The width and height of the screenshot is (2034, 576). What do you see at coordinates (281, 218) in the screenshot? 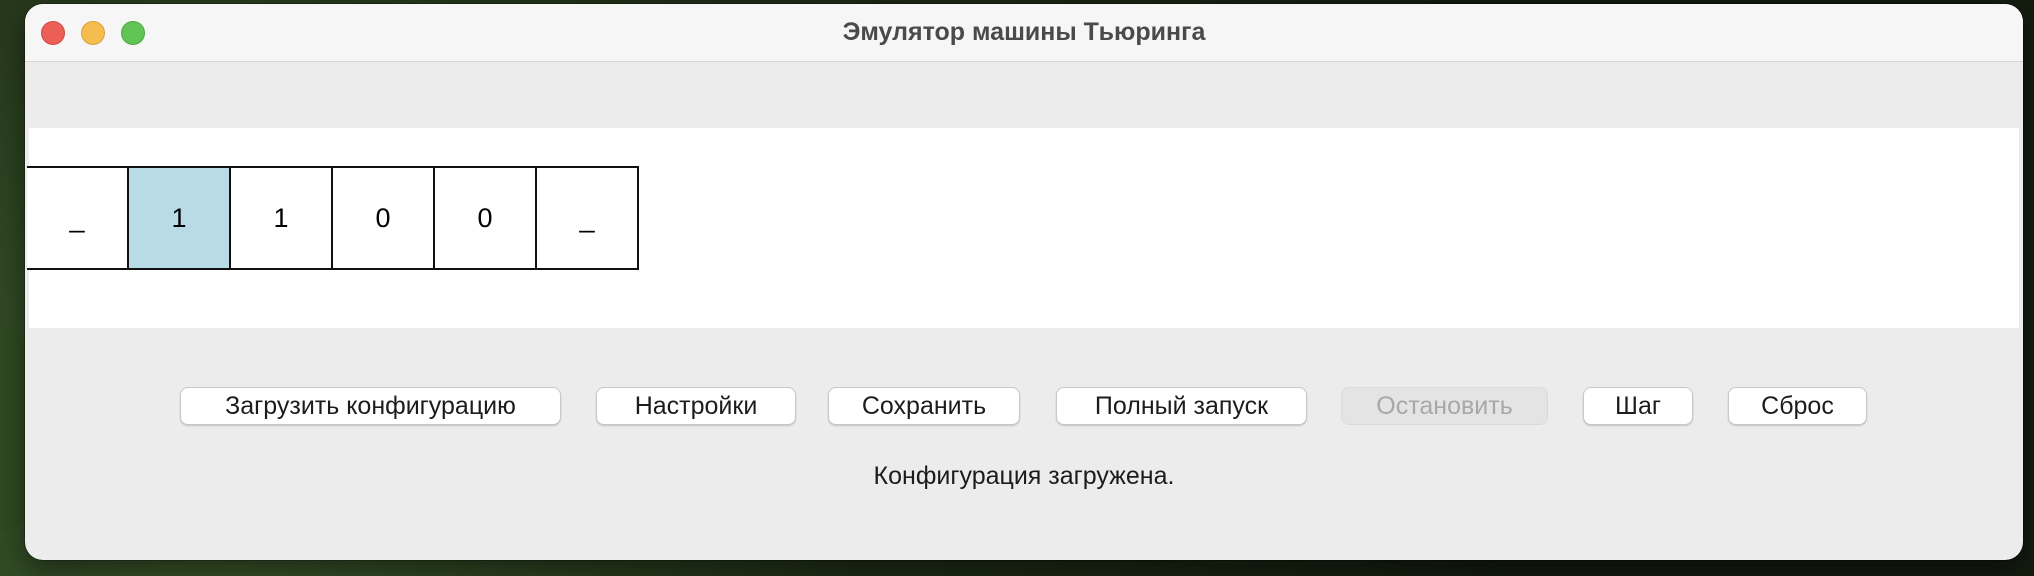
I see `tape-cell: 1` at bounding box center [281, 218].